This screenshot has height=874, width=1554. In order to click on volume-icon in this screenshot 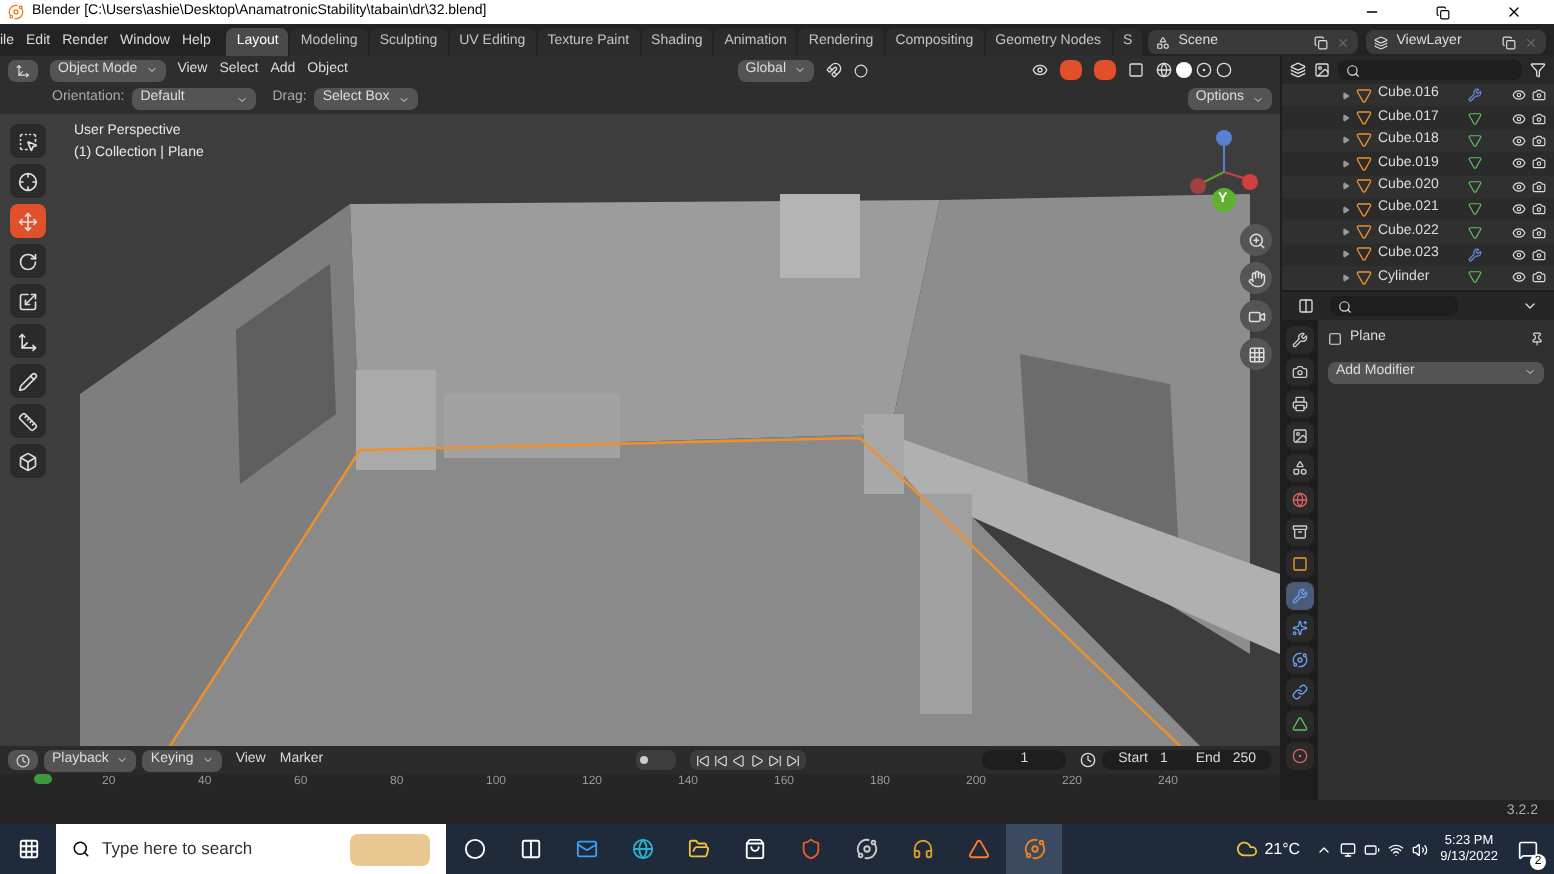, I will do `click(1420, 849)`.